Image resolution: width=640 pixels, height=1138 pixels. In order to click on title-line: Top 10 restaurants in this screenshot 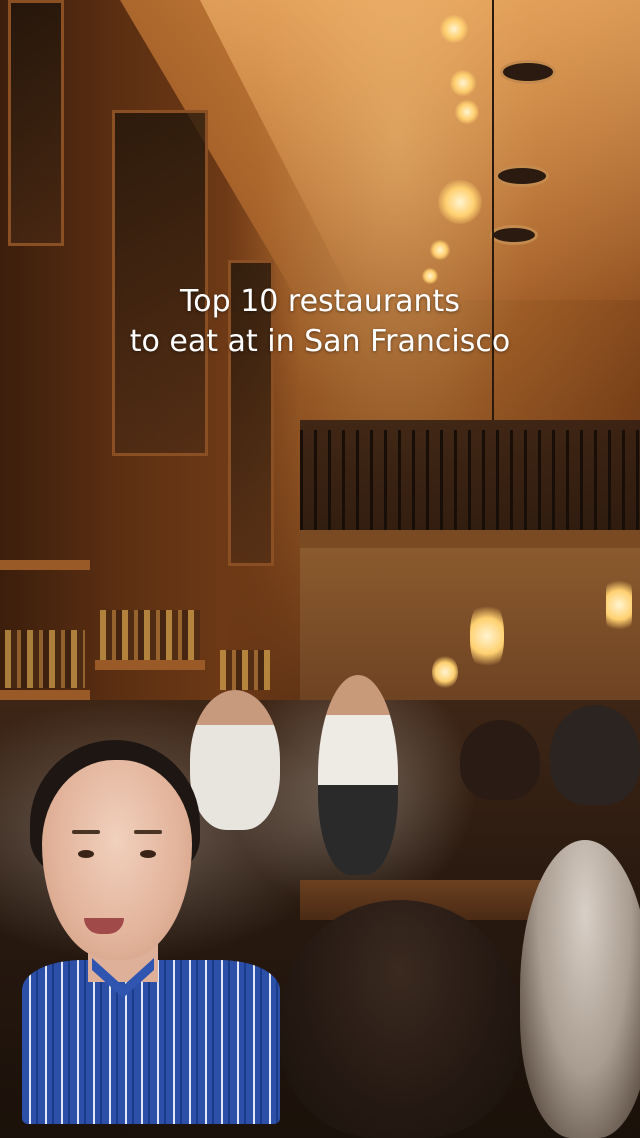, I will do `click(320, 301)`.